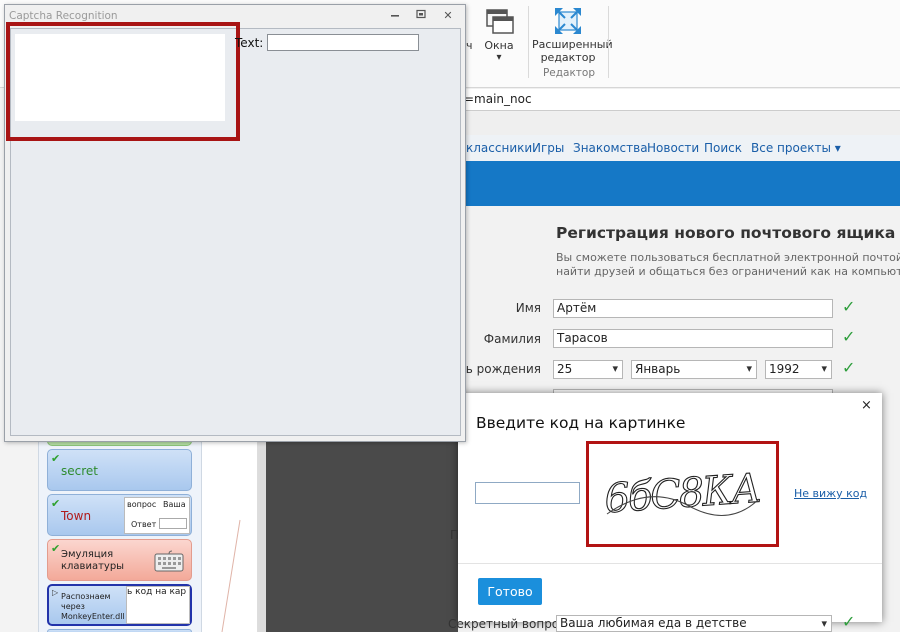 The width and height of the screenshot is (900, 632). I want to click on card-label: secret, so click(79, 471).